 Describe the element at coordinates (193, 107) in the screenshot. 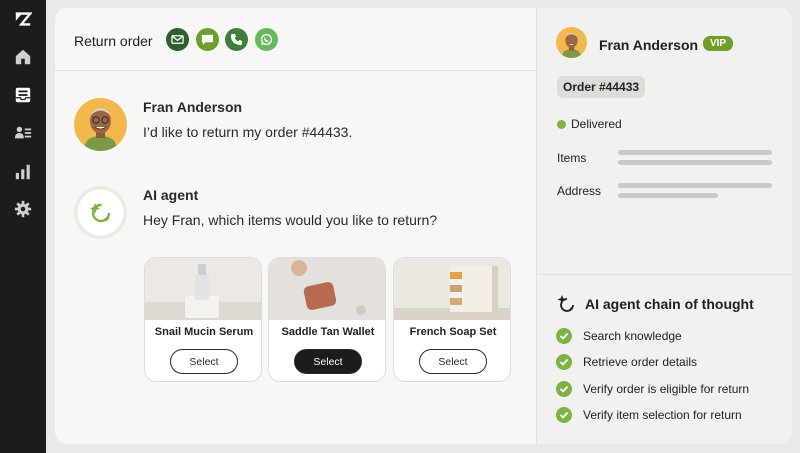

I see `customer-message-author: Fran Anderson` at that location.